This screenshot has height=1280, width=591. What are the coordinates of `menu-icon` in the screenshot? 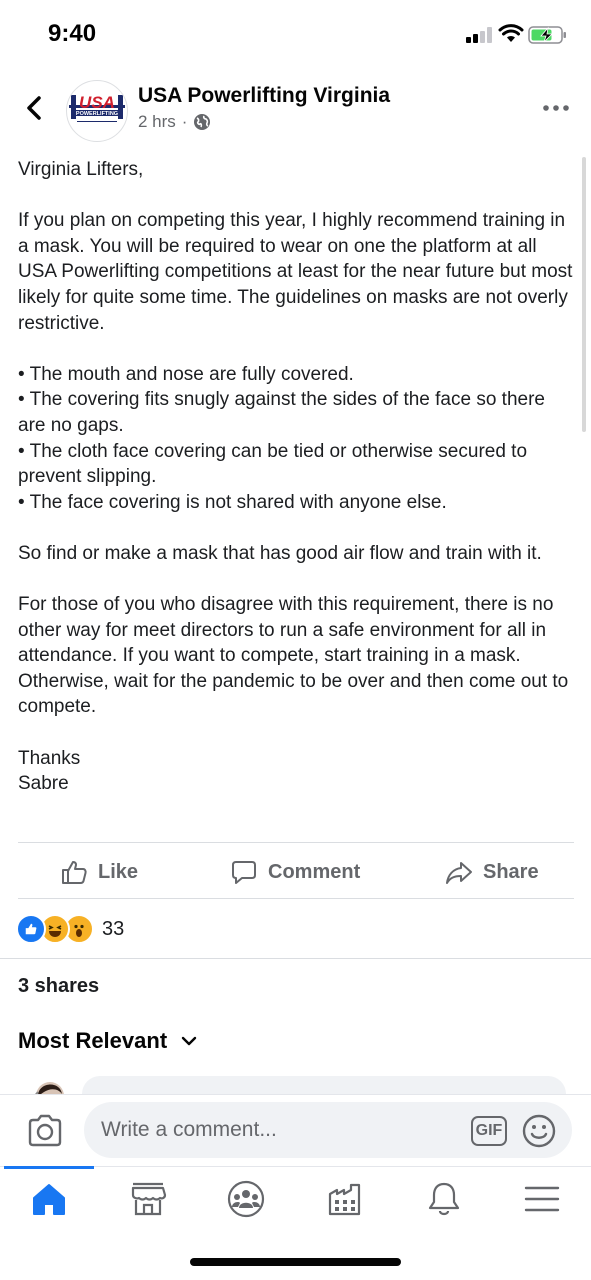 It's located at (542, 1199).